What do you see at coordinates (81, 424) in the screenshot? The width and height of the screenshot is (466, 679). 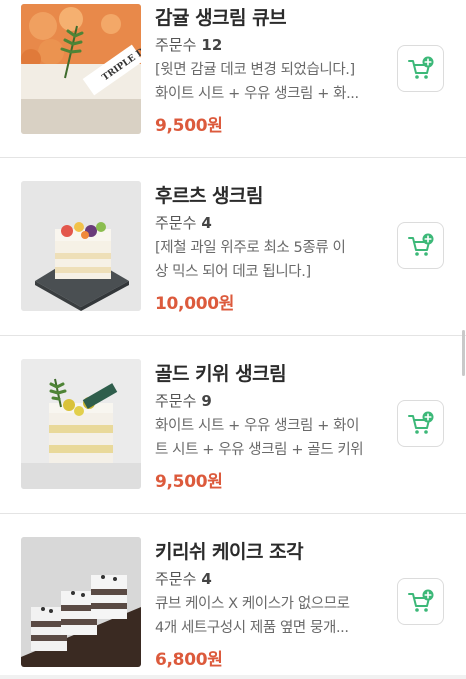 I see `product-image-kiwi` at bounding box center [81, 424].